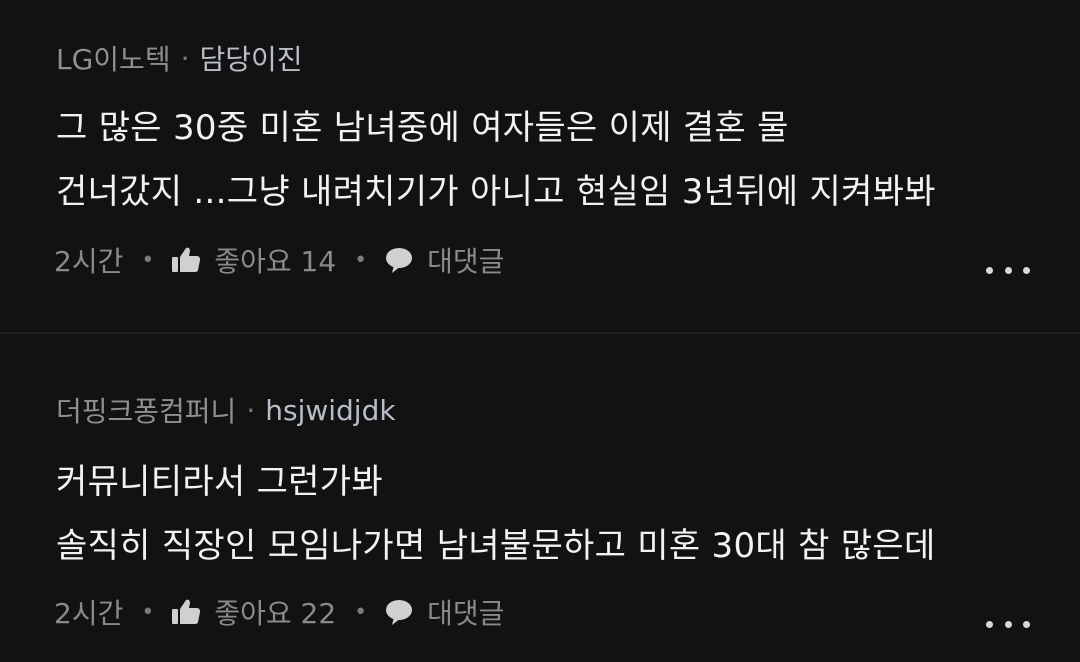 The image size is (1080, 662). What do you see at coordinates (275, 613) in the screenshot?
I see `like-count: 좋아요 22` at bounding box center [275, 613].